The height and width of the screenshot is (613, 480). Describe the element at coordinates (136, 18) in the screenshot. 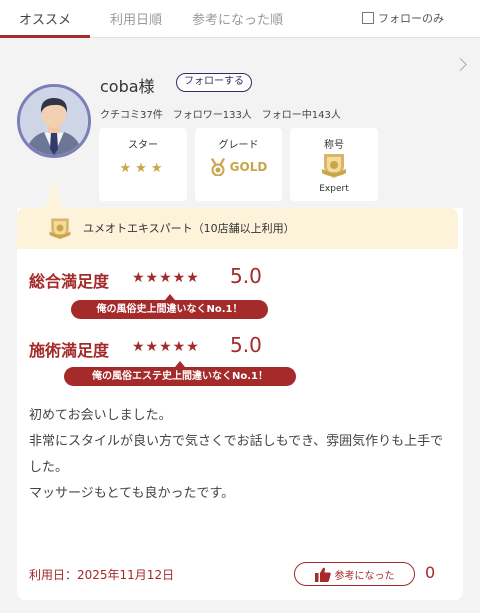

I see `tab-by-visit-date: 利用日順` at that location.